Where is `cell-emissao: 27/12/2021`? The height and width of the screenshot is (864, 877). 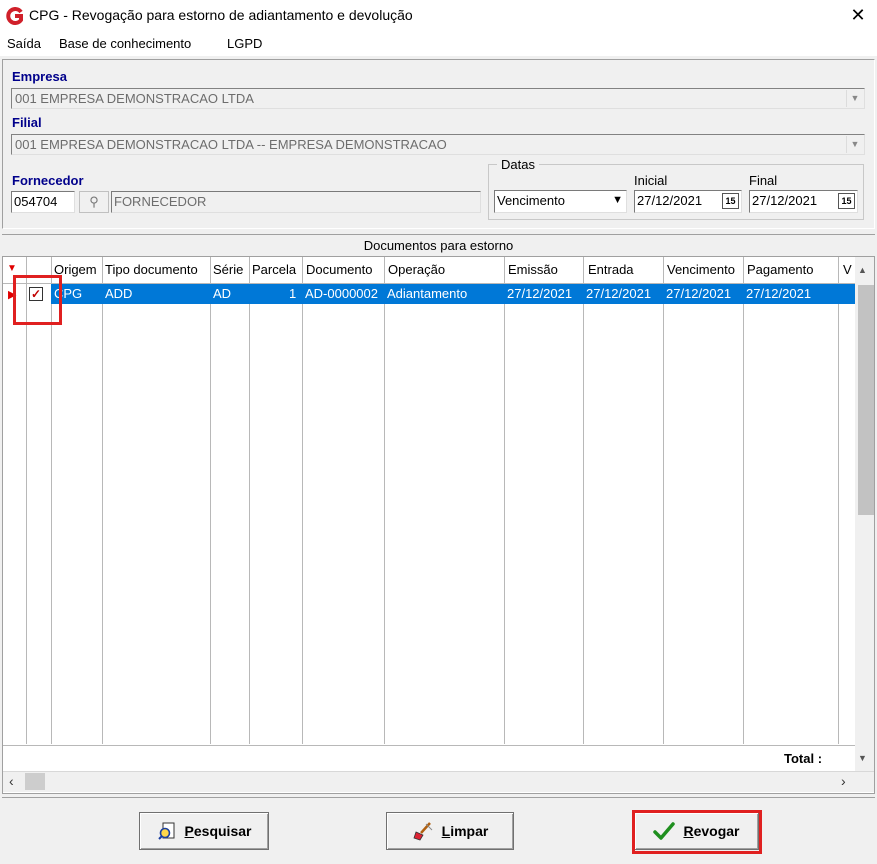 cell-emissao: 27/12/2021 is located at coordinates (540, 293).